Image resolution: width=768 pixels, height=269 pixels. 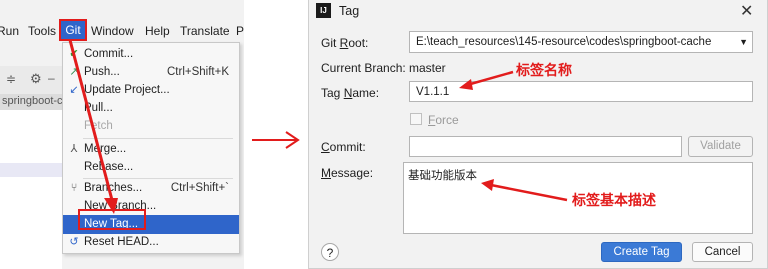 What do you see at coordinates (433, 92) in the screenshot?
I see `tag-name-value: V1.1.1` at bounding box center [433, 92].